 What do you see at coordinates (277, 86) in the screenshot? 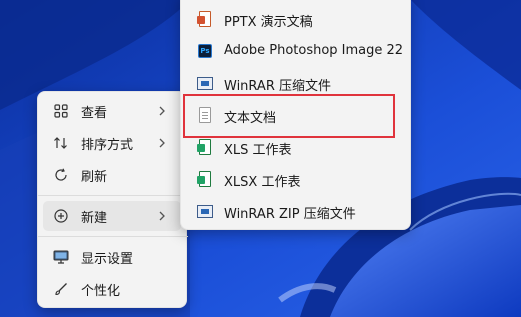
I see `submenu-item-label: WinRAR 压缩文件` at bounding box center [277, 86].